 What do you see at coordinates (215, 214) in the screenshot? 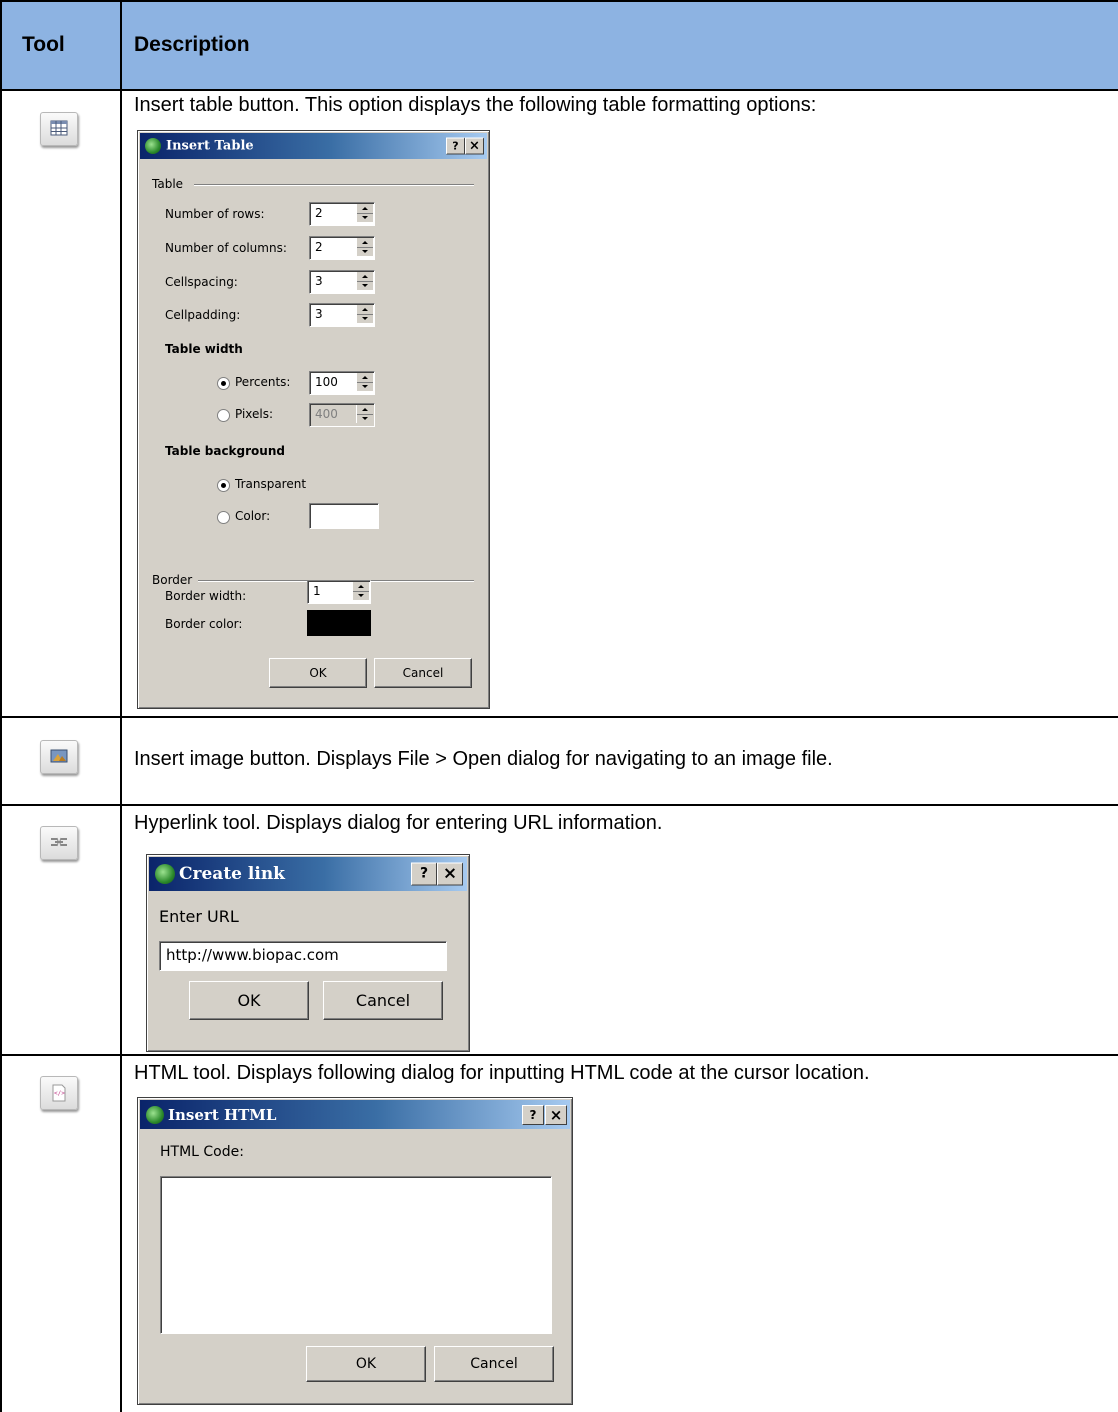
I see `rows-label: Number of rows:` at bounding box center [215, 214].